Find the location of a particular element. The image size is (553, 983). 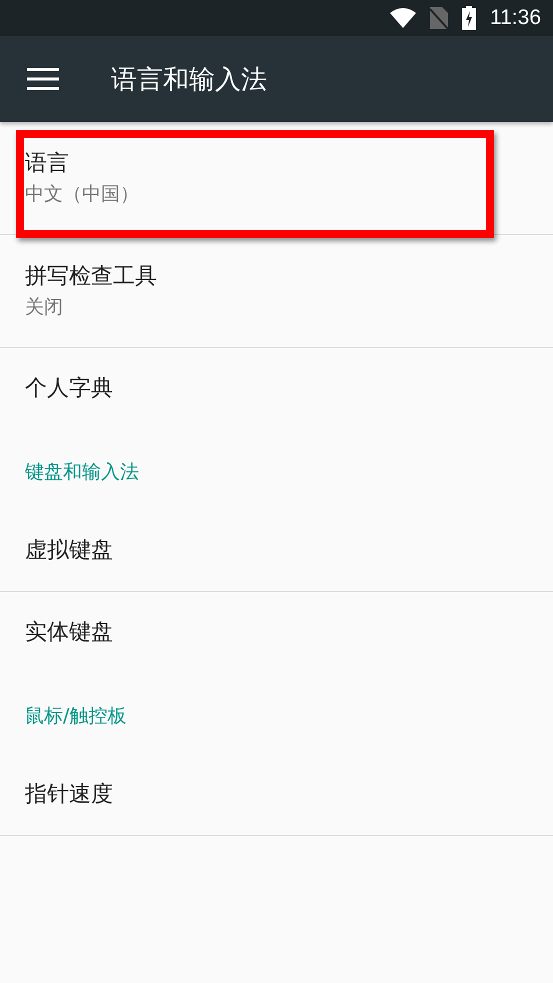

settings-item: 语言 中文（中国） is located at coordinates (276, 178).